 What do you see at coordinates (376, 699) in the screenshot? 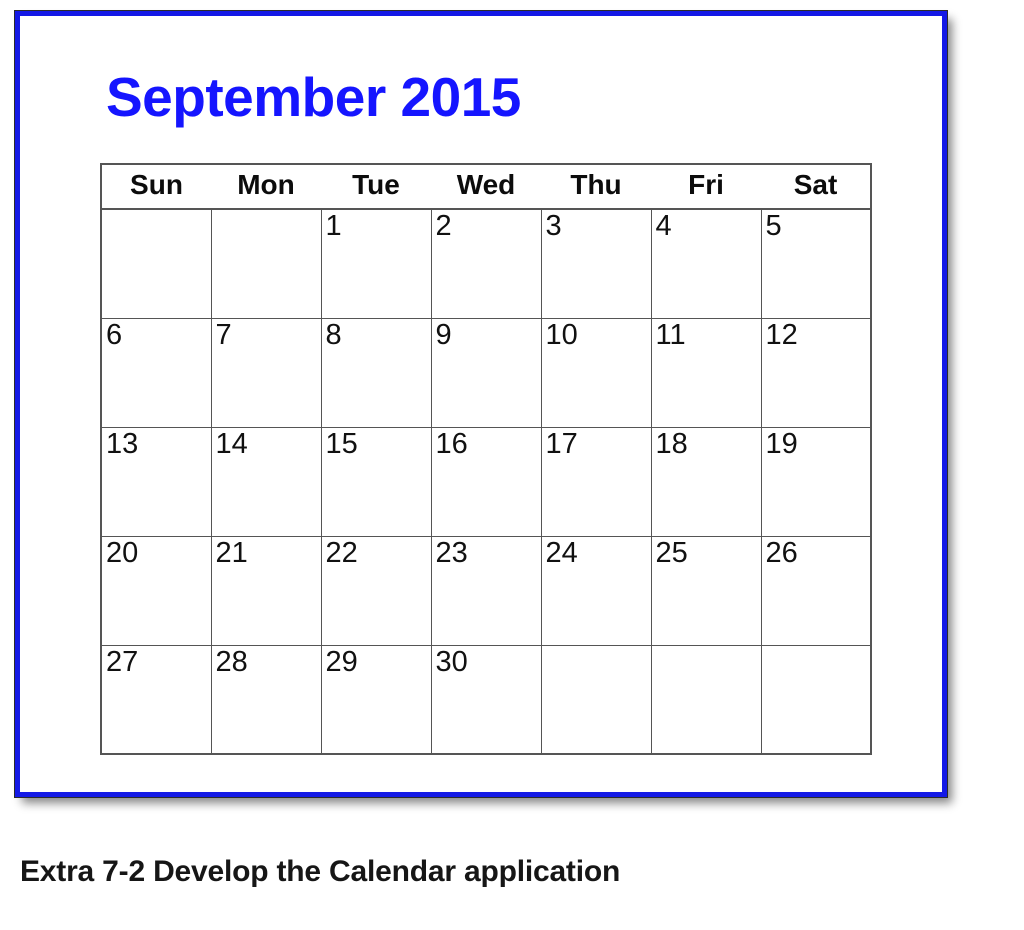
I see `day-cell: 29` at bounding box center [376, 699].